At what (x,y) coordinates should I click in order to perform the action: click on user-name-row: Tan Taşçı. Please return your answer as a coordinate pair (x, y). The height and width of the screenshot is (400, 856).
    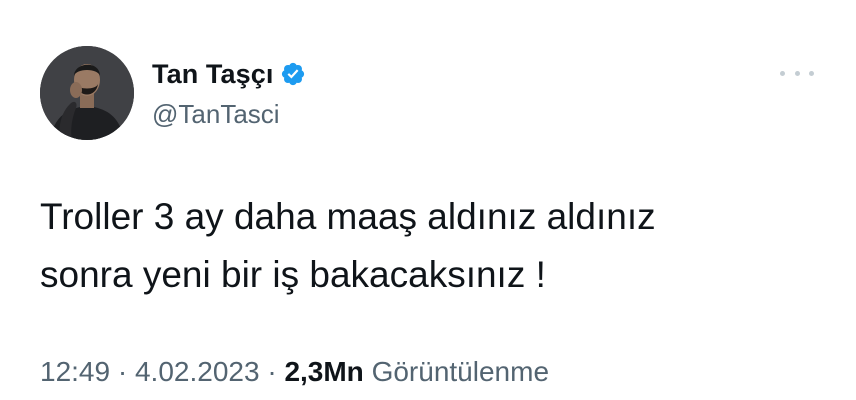
    Looking at the image, I should click on (229, 74).